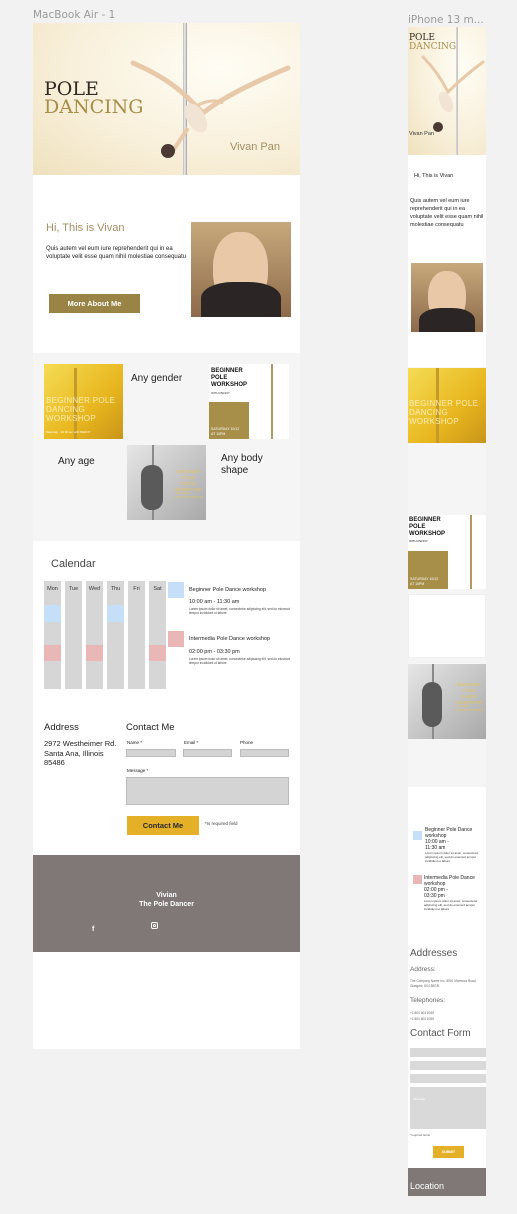 The width and height of the screenshot is (517, 1214). I want to click on mobile-yellow-line1: BEGINNER POLE, so click(444, 403).